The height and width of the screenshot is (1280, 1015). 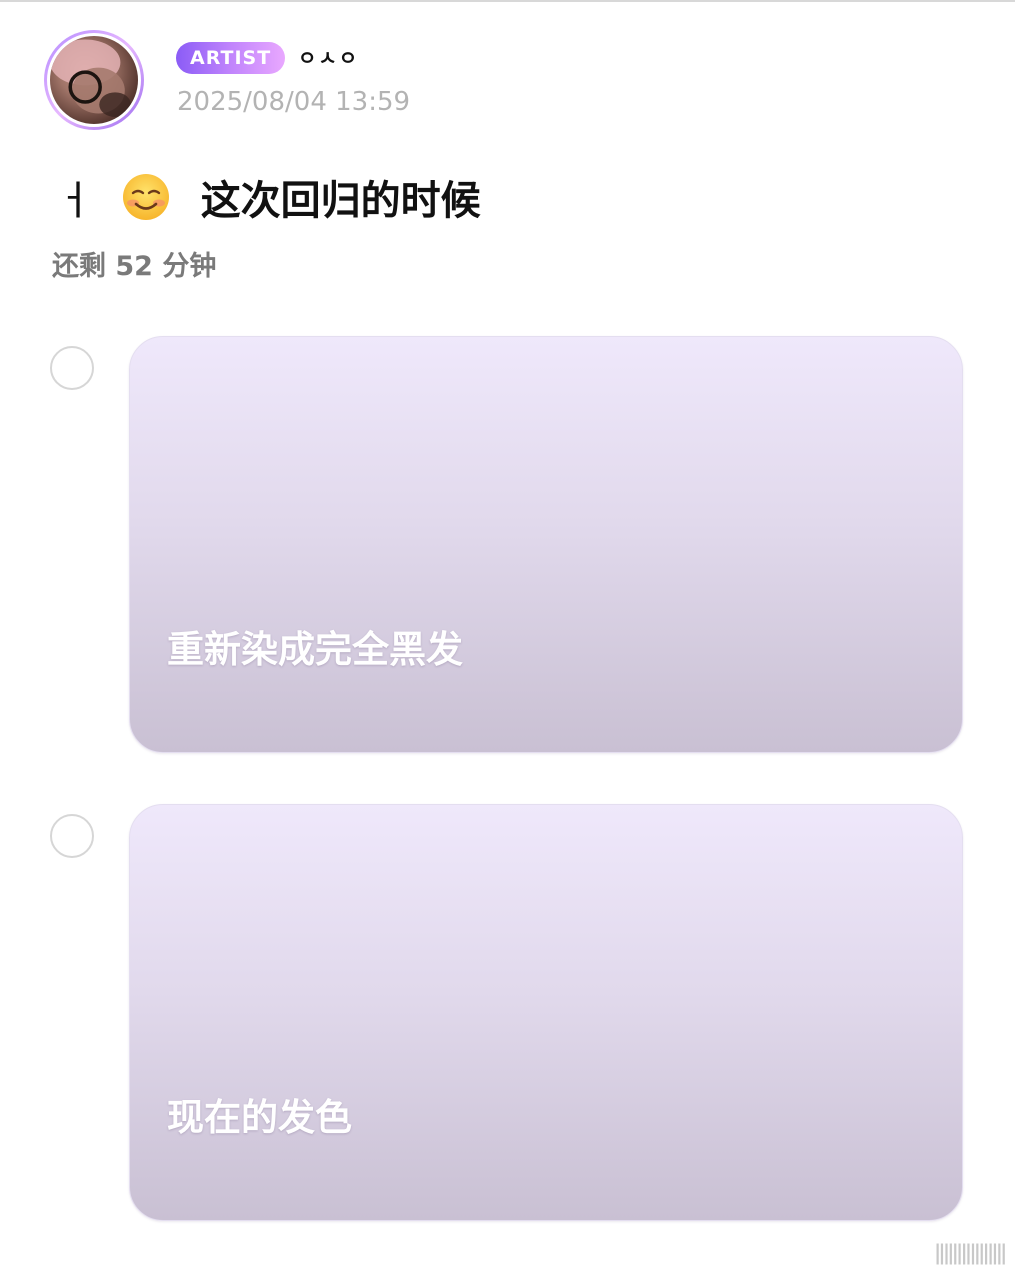 I want to click on poll-option-1-label: 重新染成完全黑发, so click(x=315, y=649).